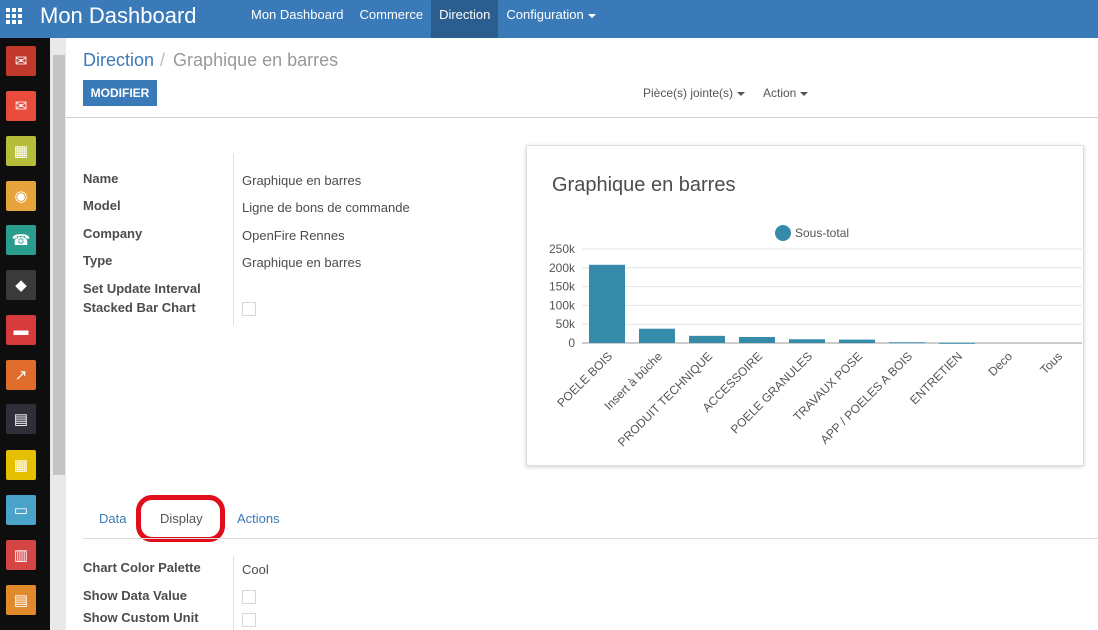 This screenshot has width=1098, height=630. Describe the element at coordinates (102, 205) in the screenshot. I see `field-label-model: Model` at that location.